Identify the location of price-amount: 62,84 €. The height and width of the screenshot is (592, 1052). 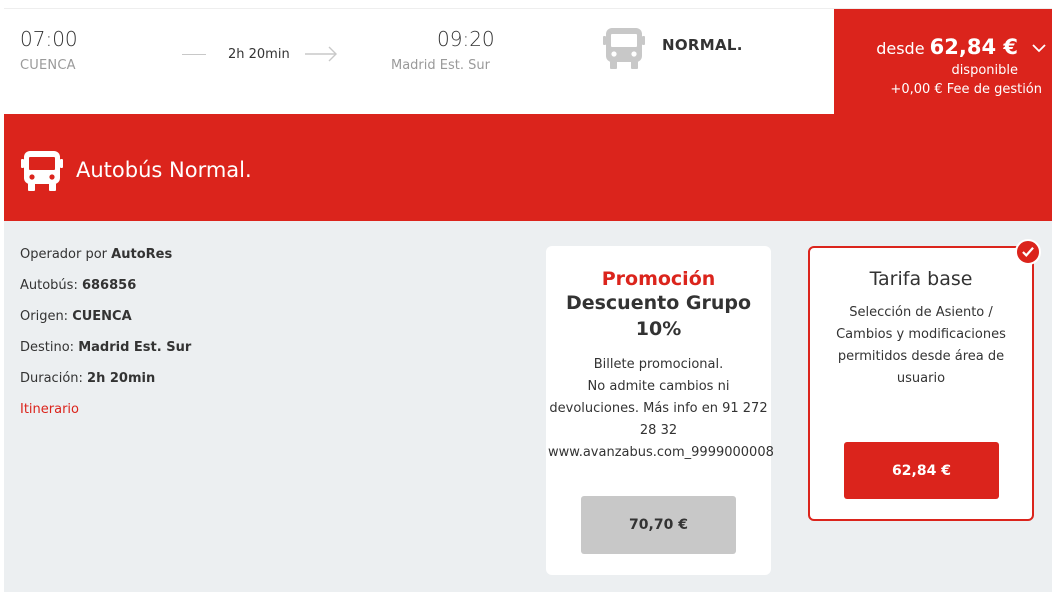
(973, 47).